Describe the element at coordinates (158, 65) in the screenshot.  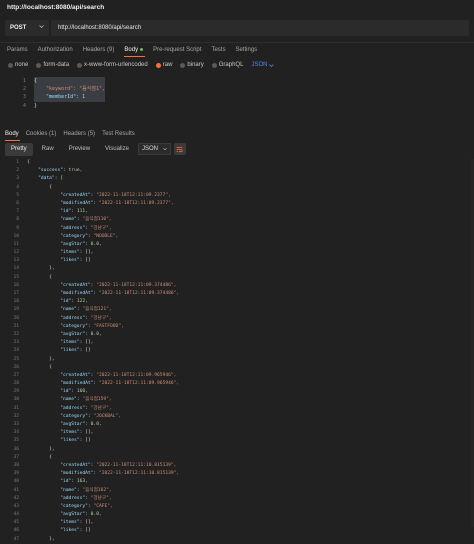
I see `radio-selected-icon` at that location.